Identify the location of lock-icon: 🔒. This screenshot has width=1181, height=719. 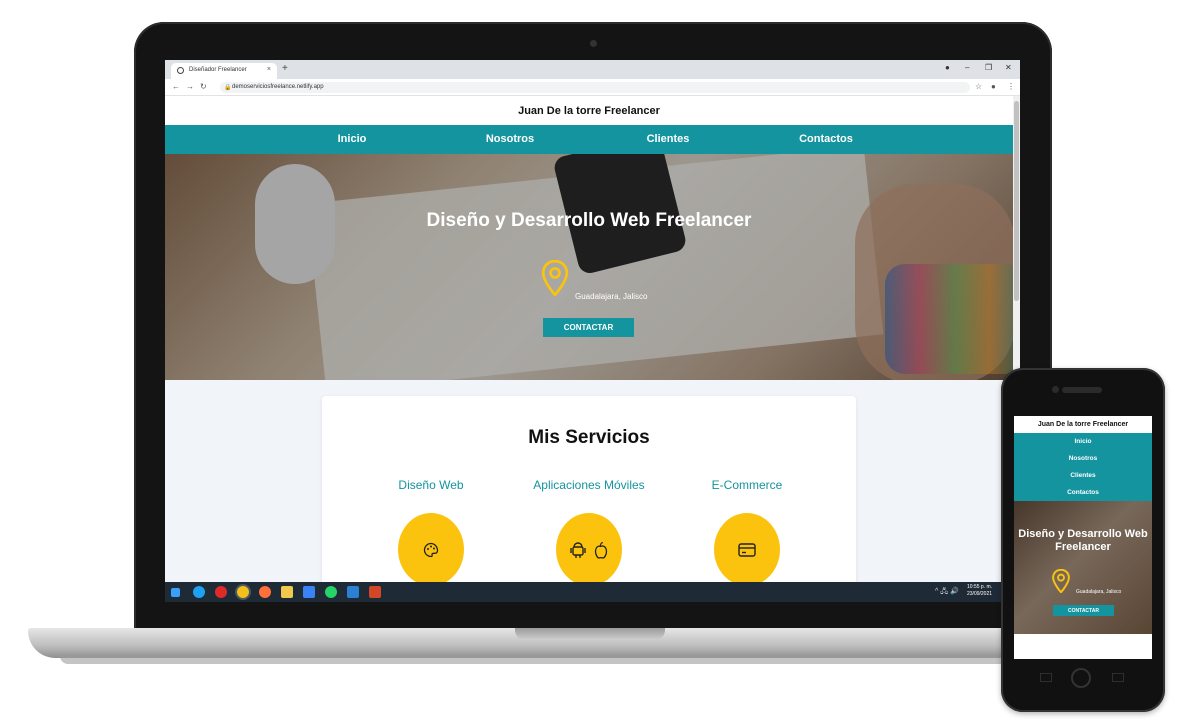
(228, 88).